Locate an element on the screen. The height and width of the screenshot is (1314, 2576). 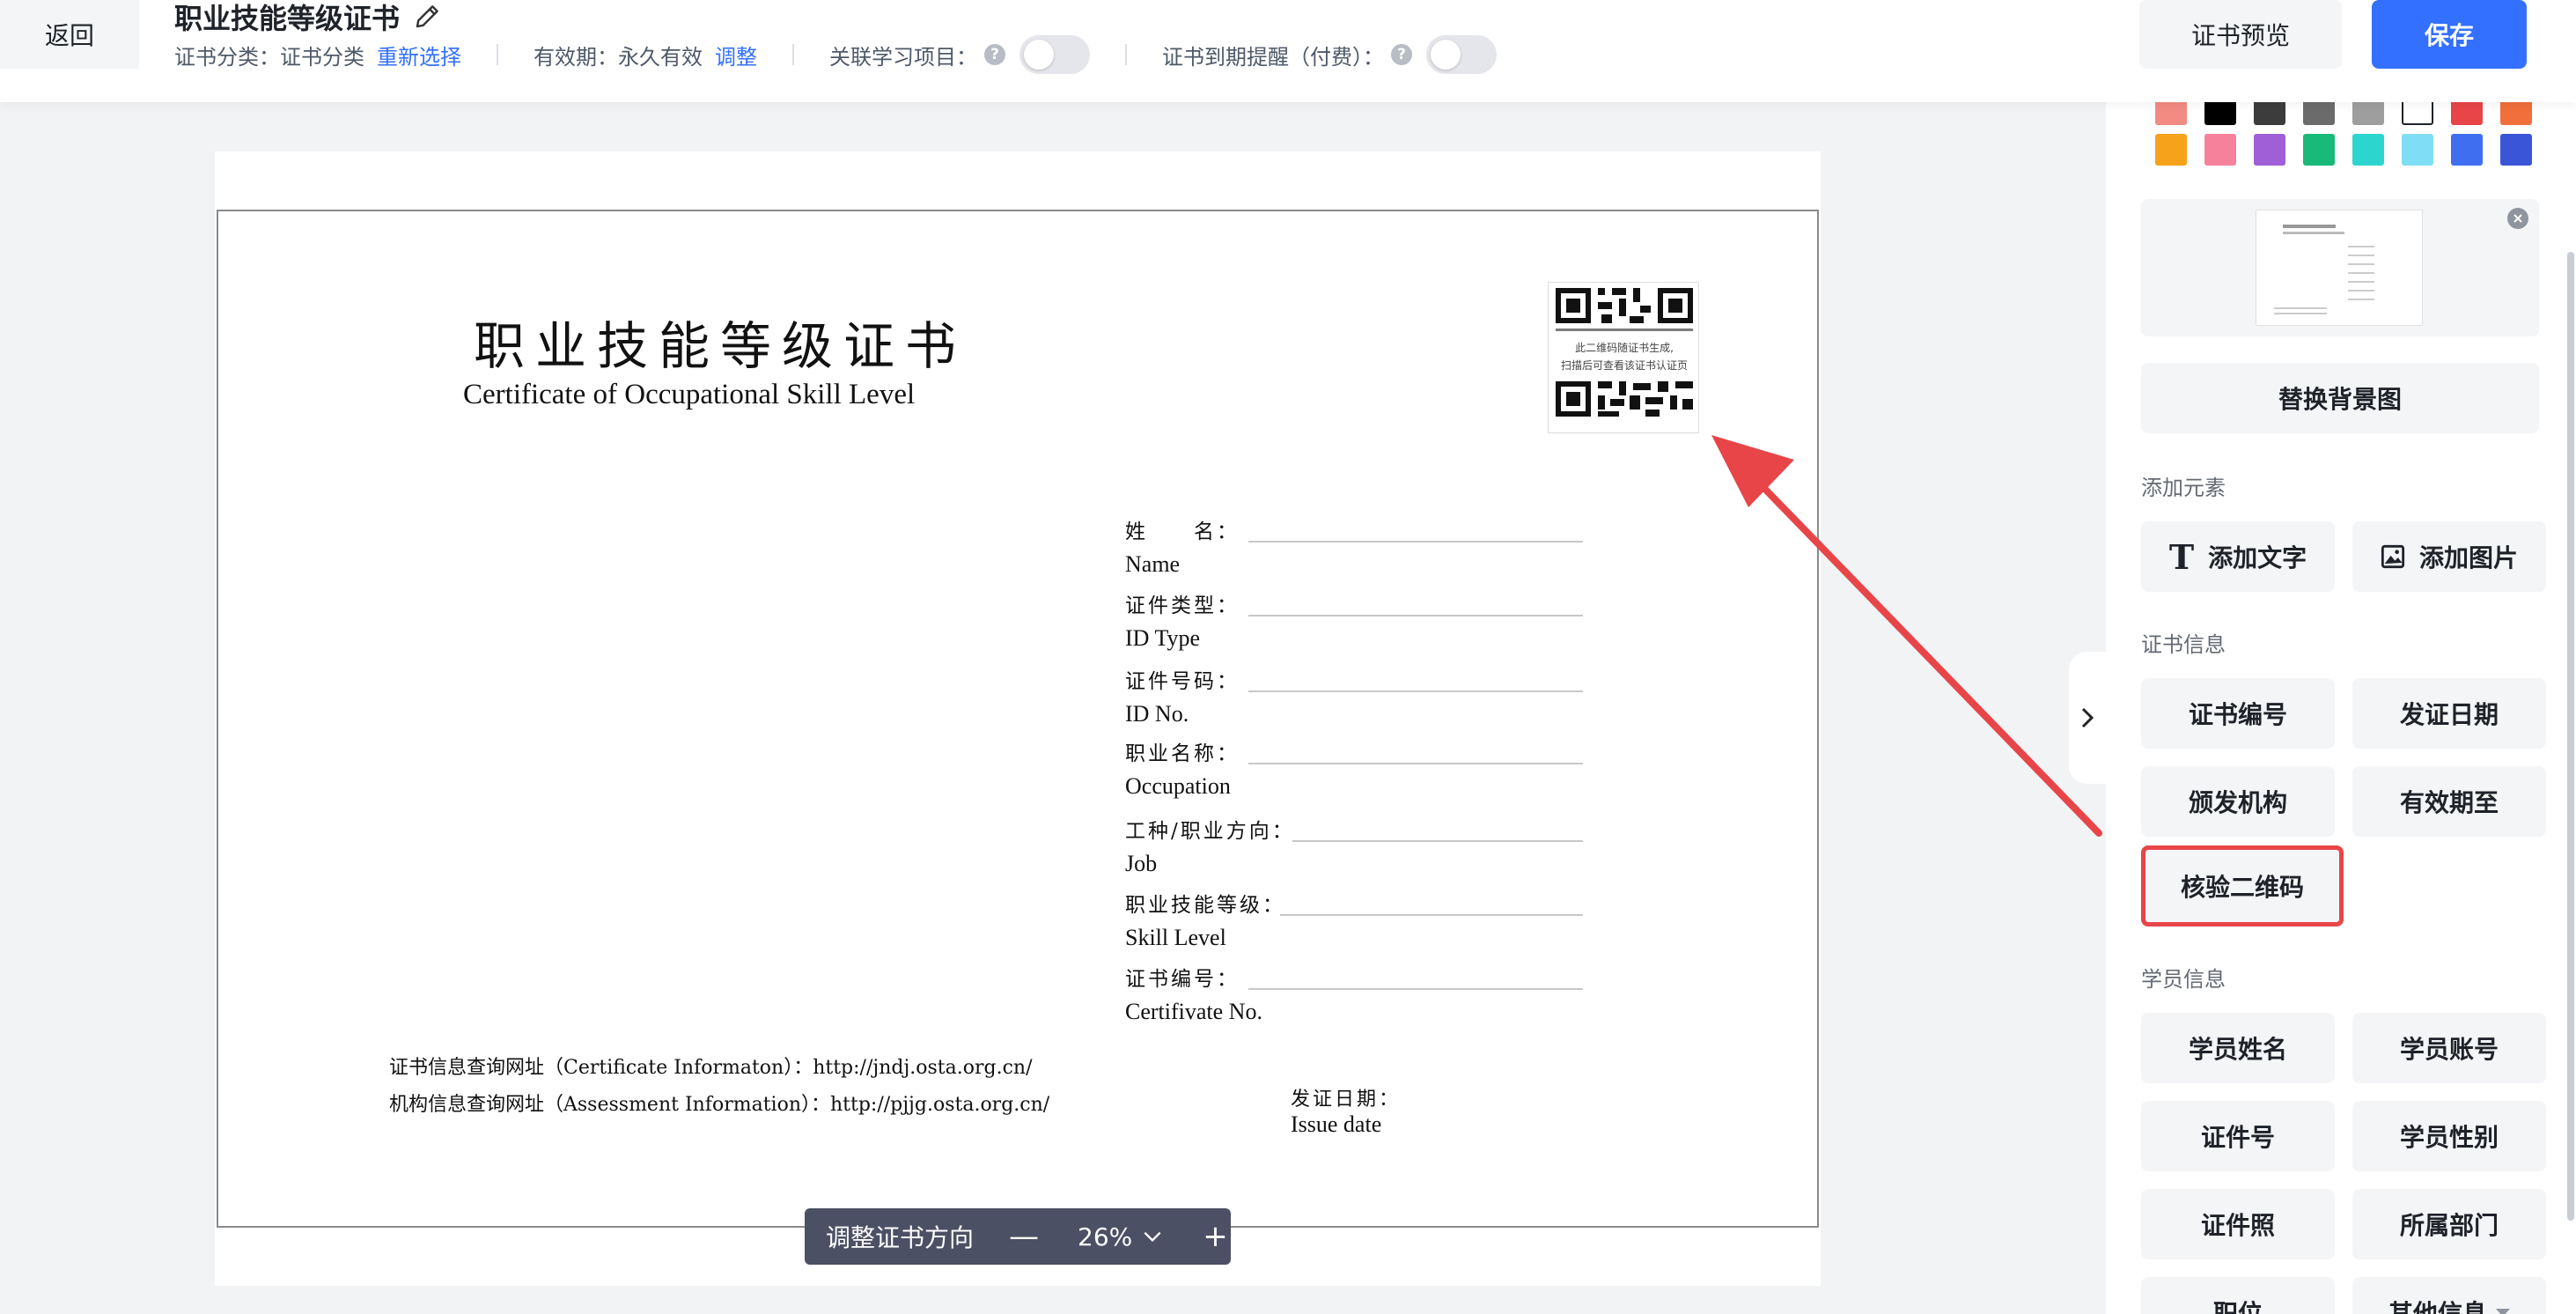
valid-until-button: 有效期至 is located at coordinates (2449, 802).